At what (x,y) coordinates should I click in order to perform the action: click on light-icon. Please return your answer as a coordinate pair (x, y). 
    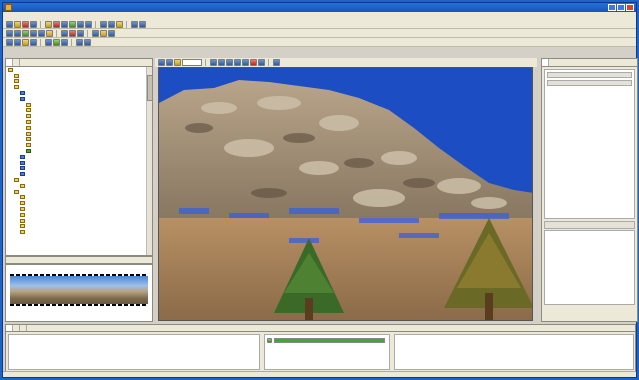
    Looking at the image, I should click on (103, 33).